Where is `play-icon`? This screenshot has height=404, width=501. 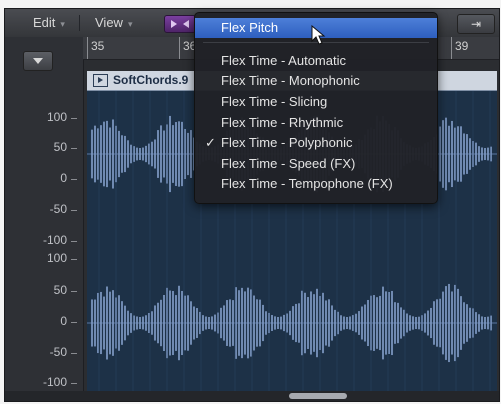
play-icon is located at coordinates (100, 80).